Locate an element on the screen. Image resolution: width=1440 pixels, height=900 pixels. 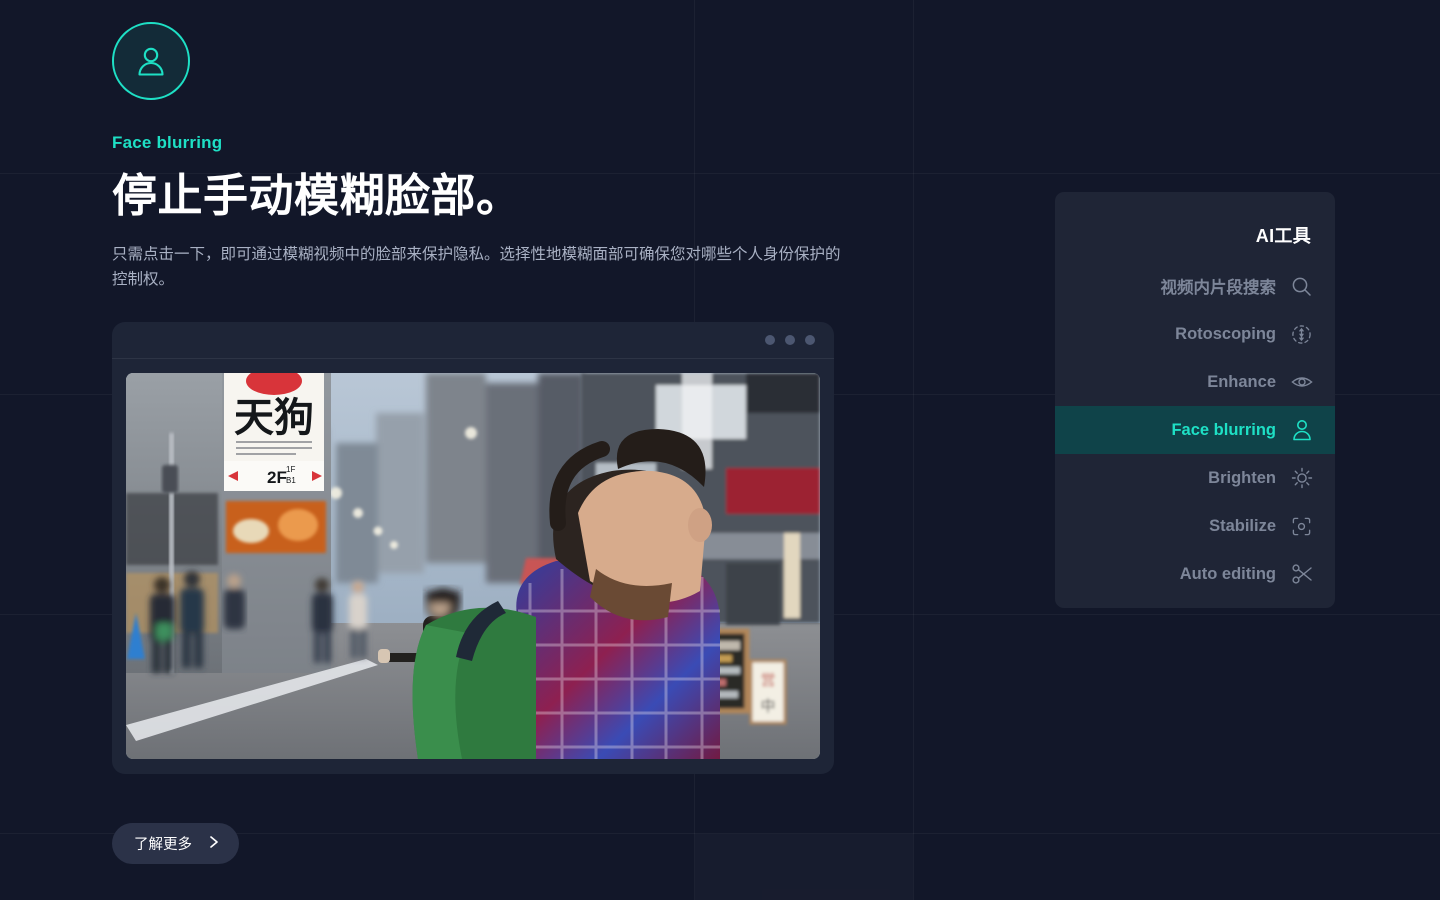
tool-label: Rotoscoping is located at coordinates (1225, 333).